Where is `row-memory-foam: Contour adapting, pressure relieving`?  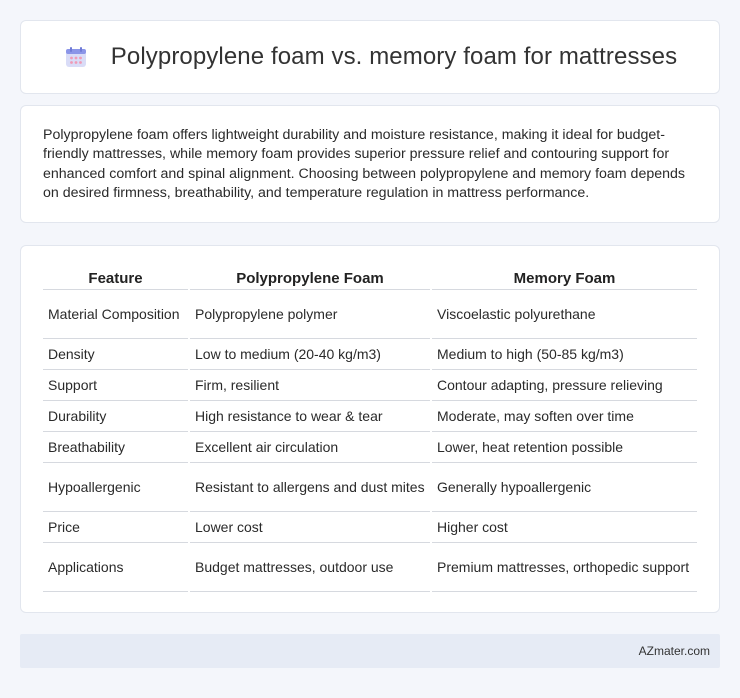 row-memory-foam: Contour adapting, pressure relieving is located at coordinates (564, 385).